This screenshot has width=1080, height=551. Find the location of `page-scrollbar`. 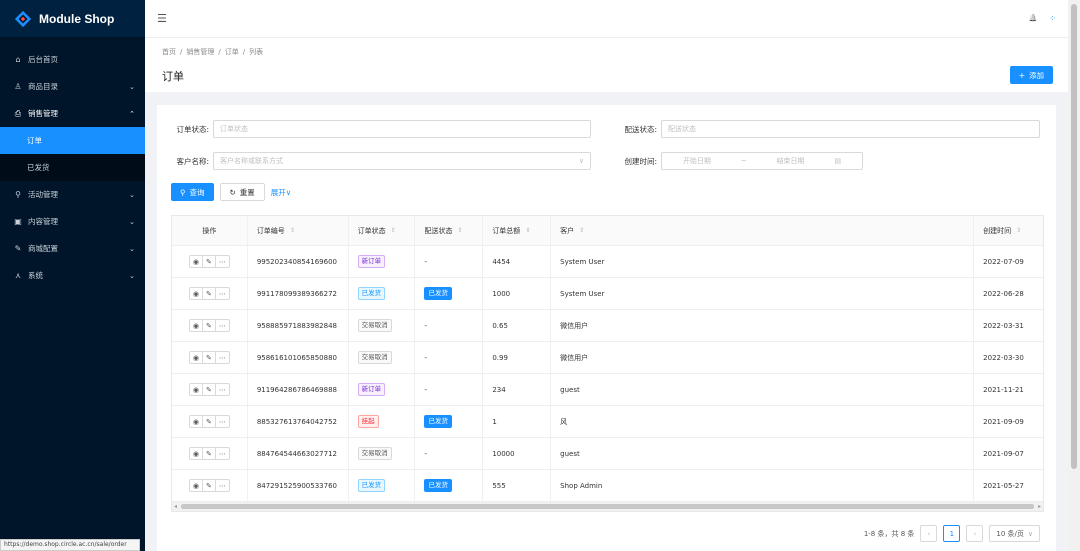

page-scrollbar is located at coordinates (1074, 275).